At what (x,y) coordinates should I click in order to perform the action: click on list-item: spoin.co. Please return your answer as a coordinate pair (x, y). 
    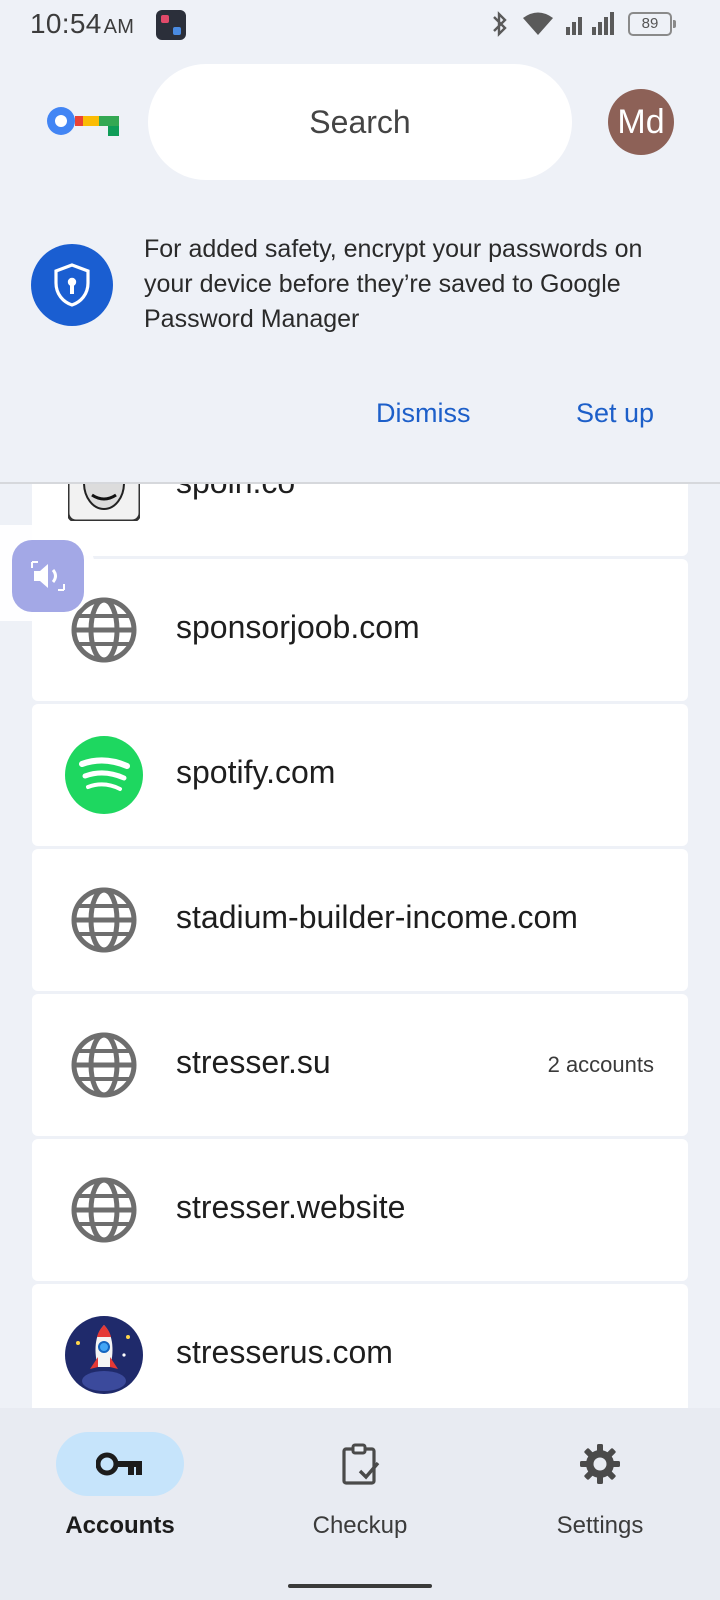
    Looking at the image, I should click on (360, 520).